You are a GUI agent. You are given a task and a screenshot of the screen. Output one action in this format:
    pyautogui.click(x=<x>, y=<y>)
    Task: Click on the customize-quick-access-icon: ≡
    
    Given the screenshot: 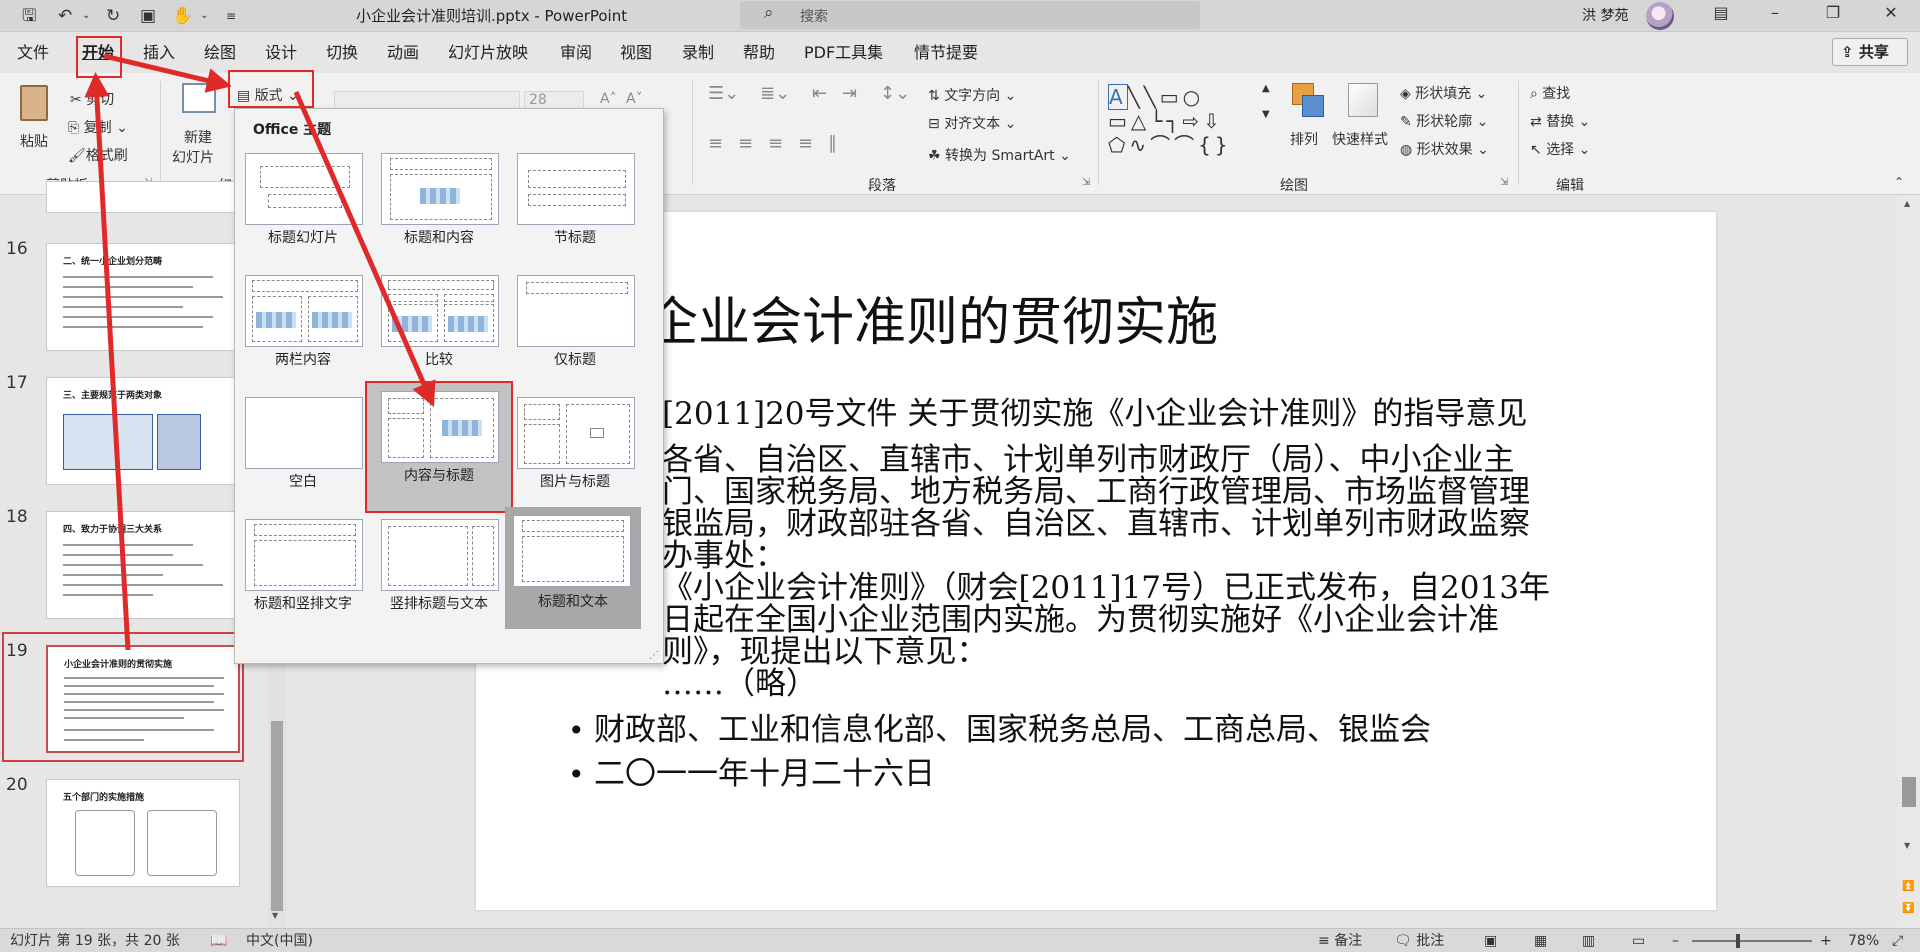 What is the action you would take?
    pyautogui.click(x=231, y=16)
    